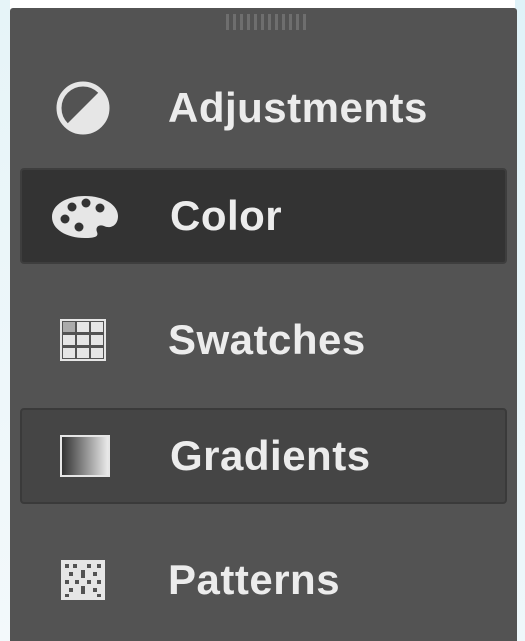 Image resolution: width=525 pixels, height=641 pixels. What do you see at coordinates (226, 215) in the screenshot?
I see `panel-item-label: Color` at bounding box center [226, 215].